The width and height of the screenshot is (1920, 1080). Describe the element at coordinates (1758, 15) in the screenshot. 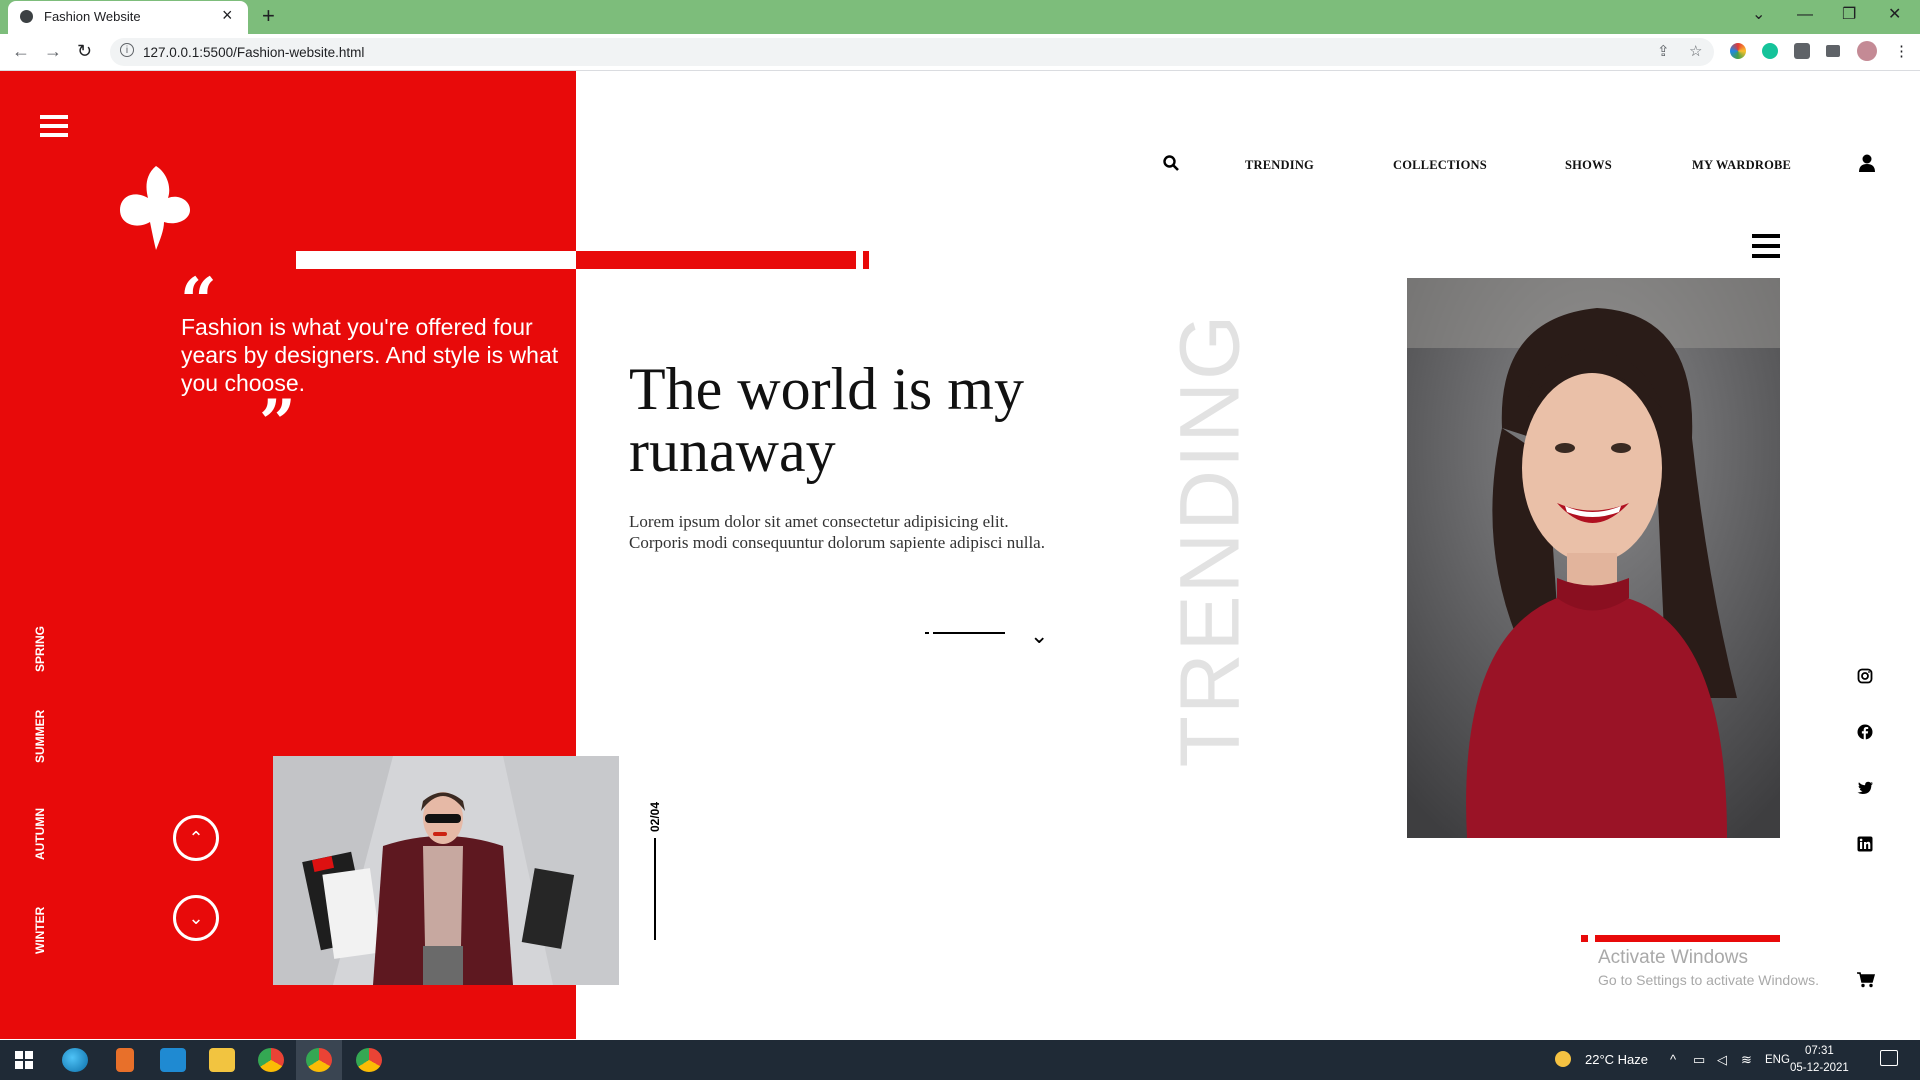

I see `tab-search-icon: ⌄` at that location.